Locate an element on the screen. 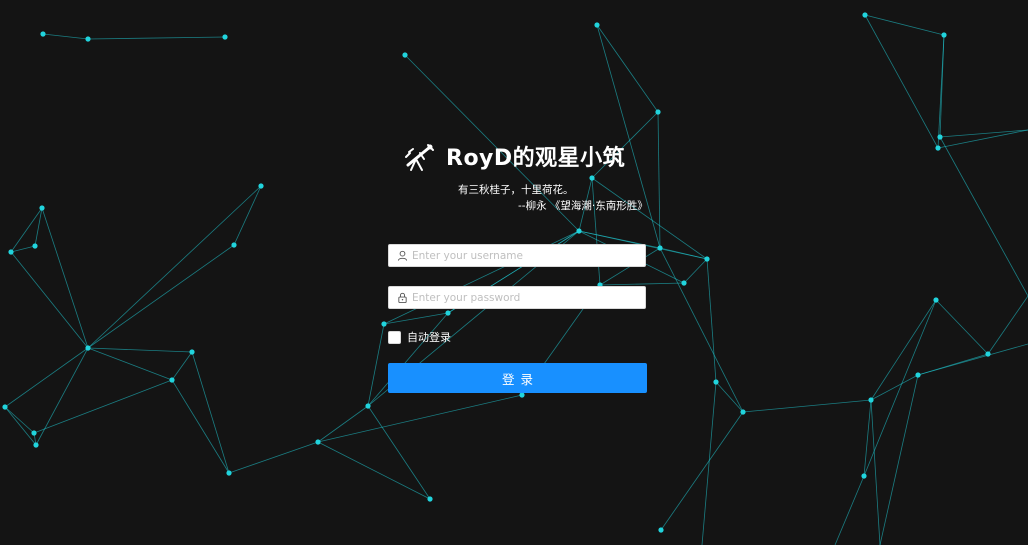 This screenshot has width=1028, height=545. username-field is located at coordinates (517, 255).